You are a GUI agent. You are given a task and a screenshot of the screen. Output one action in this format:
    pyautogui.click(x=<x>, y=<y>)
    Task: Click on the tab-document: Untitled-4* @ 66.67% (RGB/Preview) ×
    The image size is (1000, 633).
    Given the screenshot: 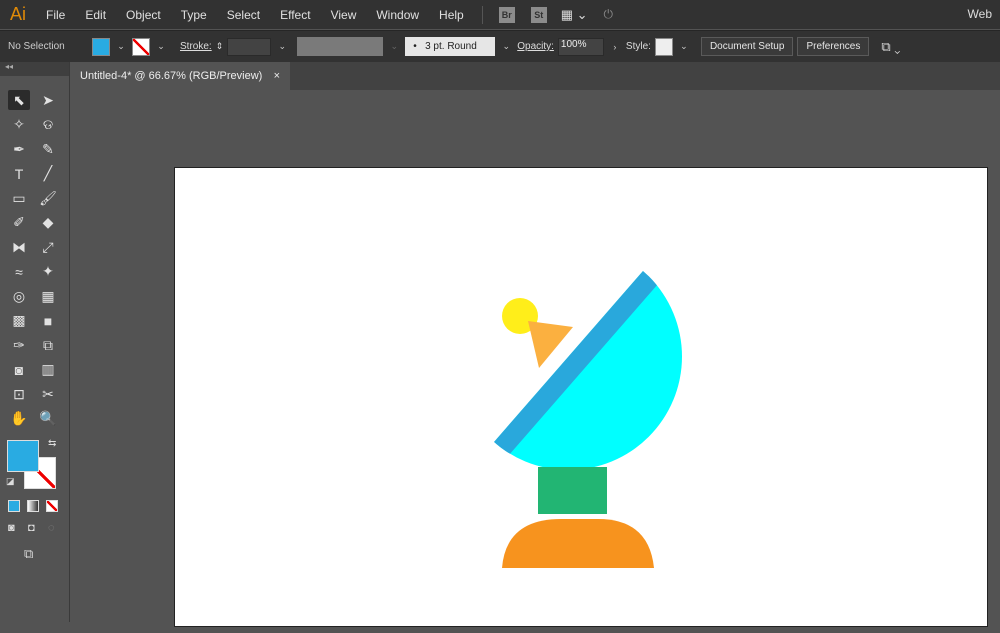 What is the action you would take?
    pyautogui.click(x=180, y=76)
    